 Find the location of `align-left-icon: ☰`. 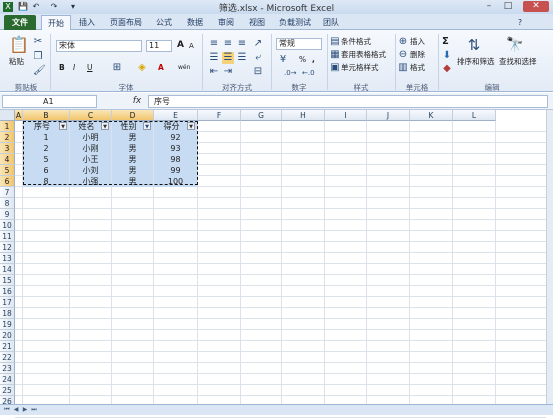

align-left-icon: ☰ is located at coordinates (214, 58).